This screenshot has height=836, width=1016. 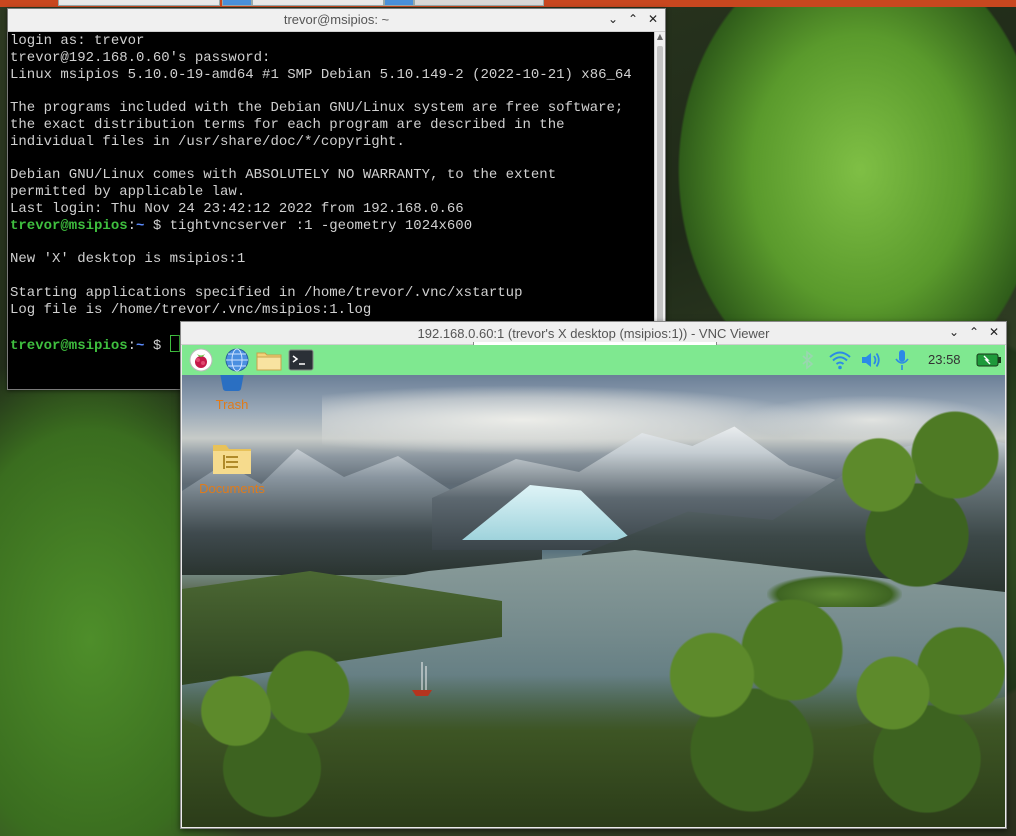 I want to click on clock: 23:58, so click(x=944, y=359).